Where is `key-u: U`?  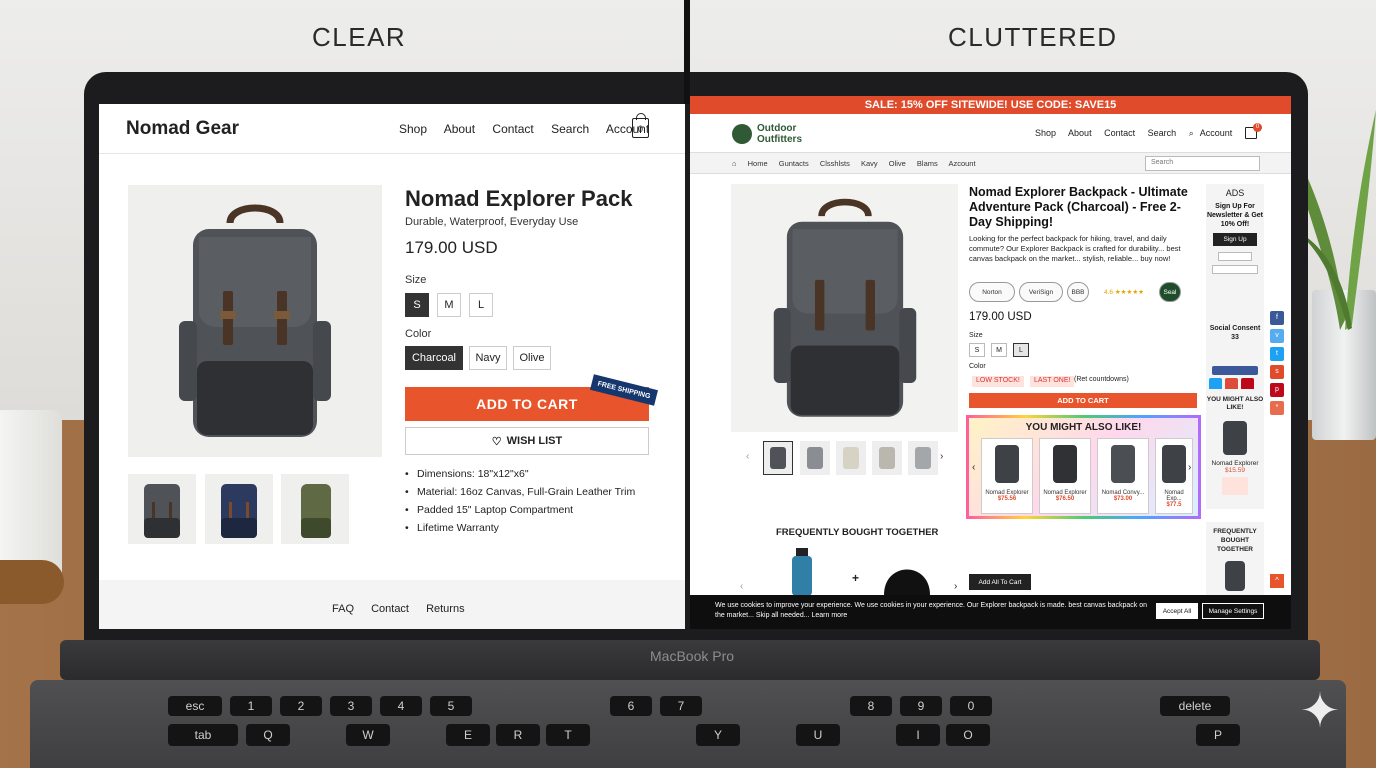
key-u: U is located at coordinates (818, 735).